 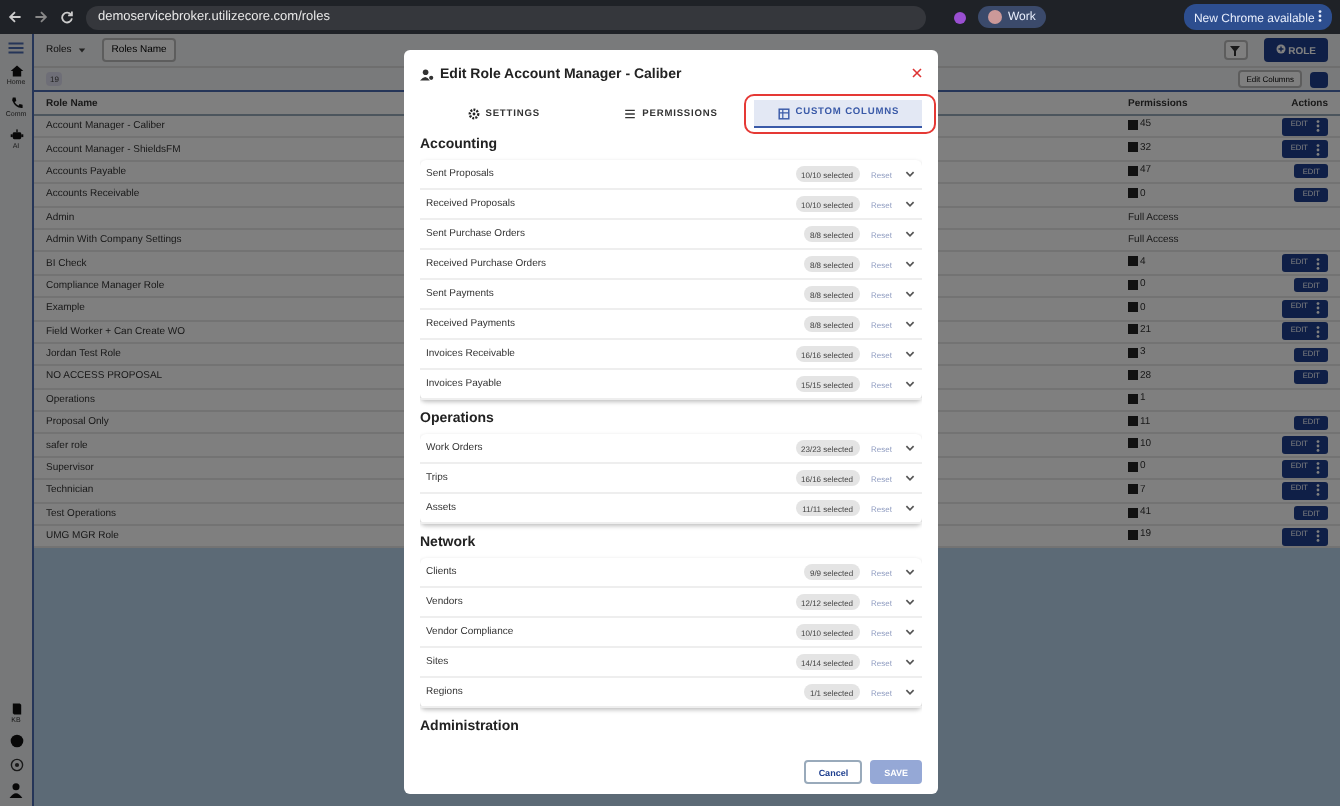 What do you see at coordinates (16, 71) in the screenshot?
I see `home-icon` at bounding box center [16, 71].